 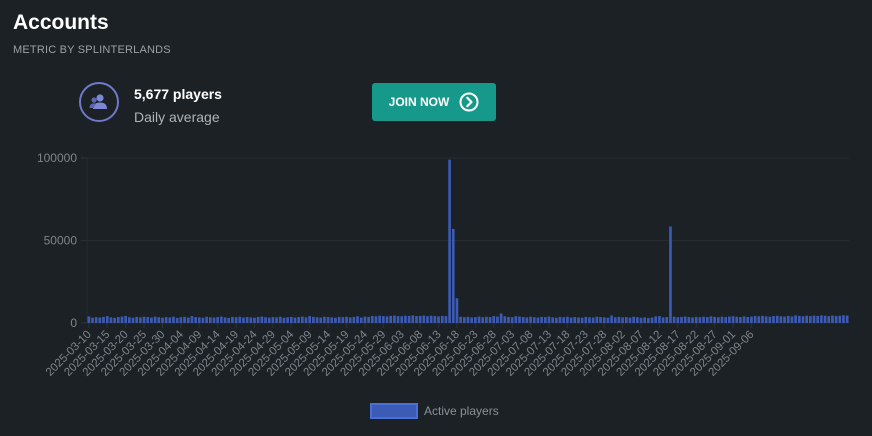 I want to click on legend-label: Active players, so click(x=461, y=411).